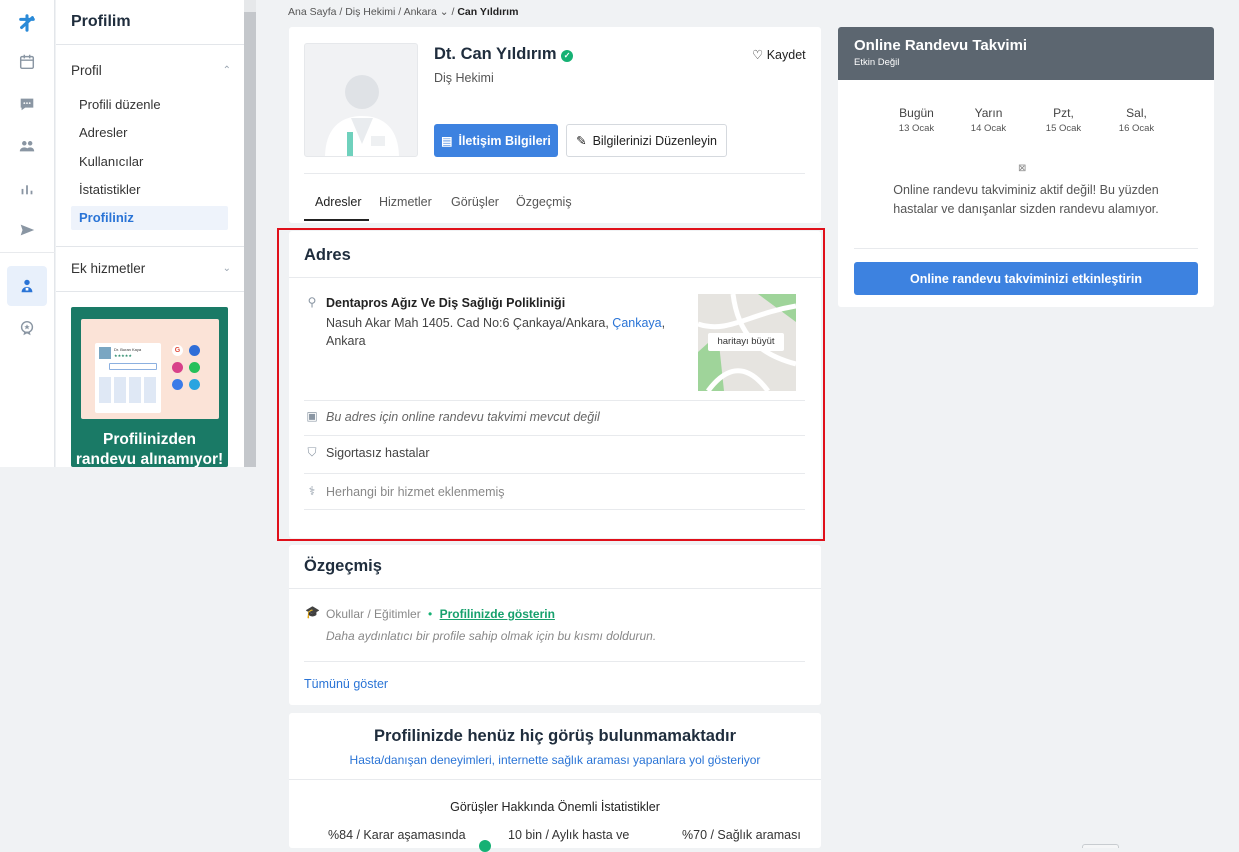 The height and width of the screenshot is (852, 1239). I want to click on section-profile-label: Profil, so click(86, 70).